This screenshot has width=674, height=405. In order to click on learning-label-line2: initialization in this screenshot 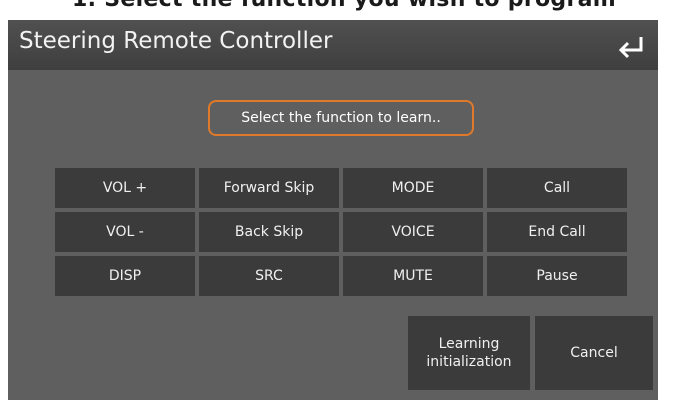, I will do `click(469, 362)`.